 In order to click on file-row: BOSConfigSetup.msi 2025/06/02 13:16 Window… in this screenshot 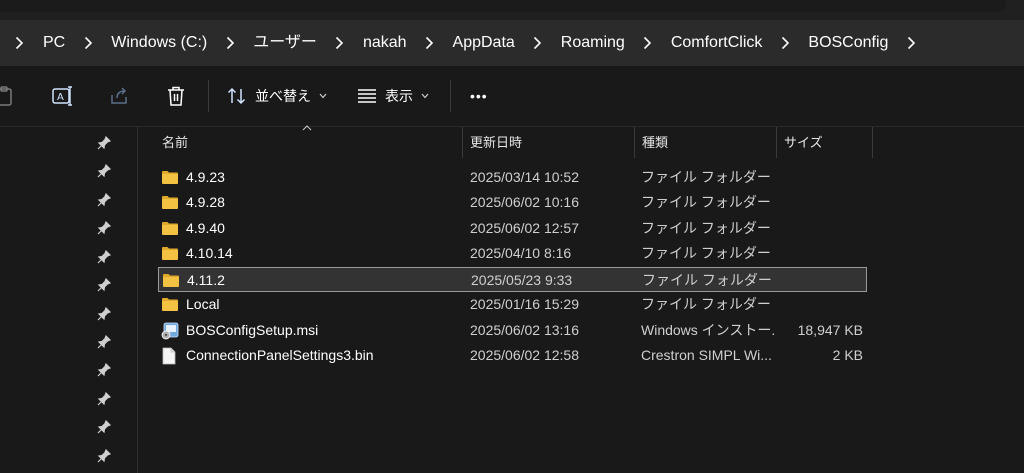, I will do `click(512, 330)`.